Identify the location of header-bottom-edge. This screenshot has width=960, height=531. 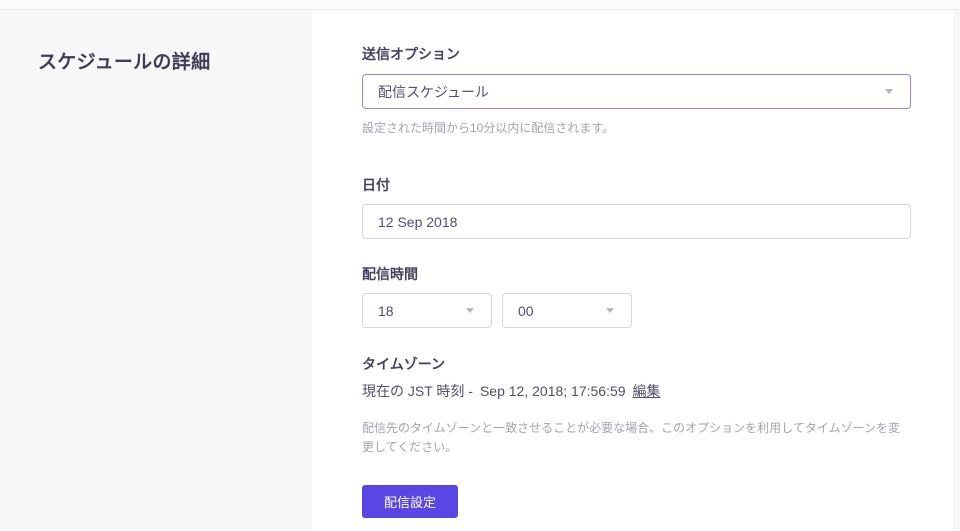
(480, 5).